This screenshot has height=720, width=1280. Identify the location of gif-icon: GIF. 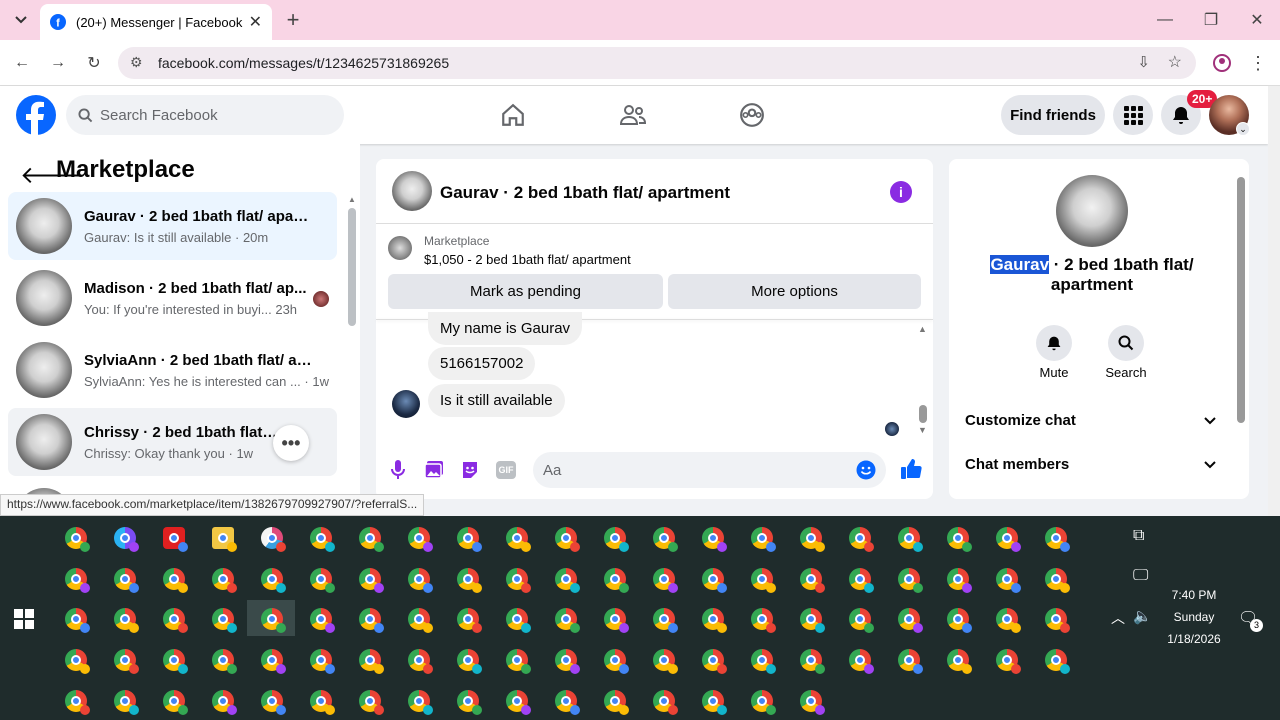
(506, 470).